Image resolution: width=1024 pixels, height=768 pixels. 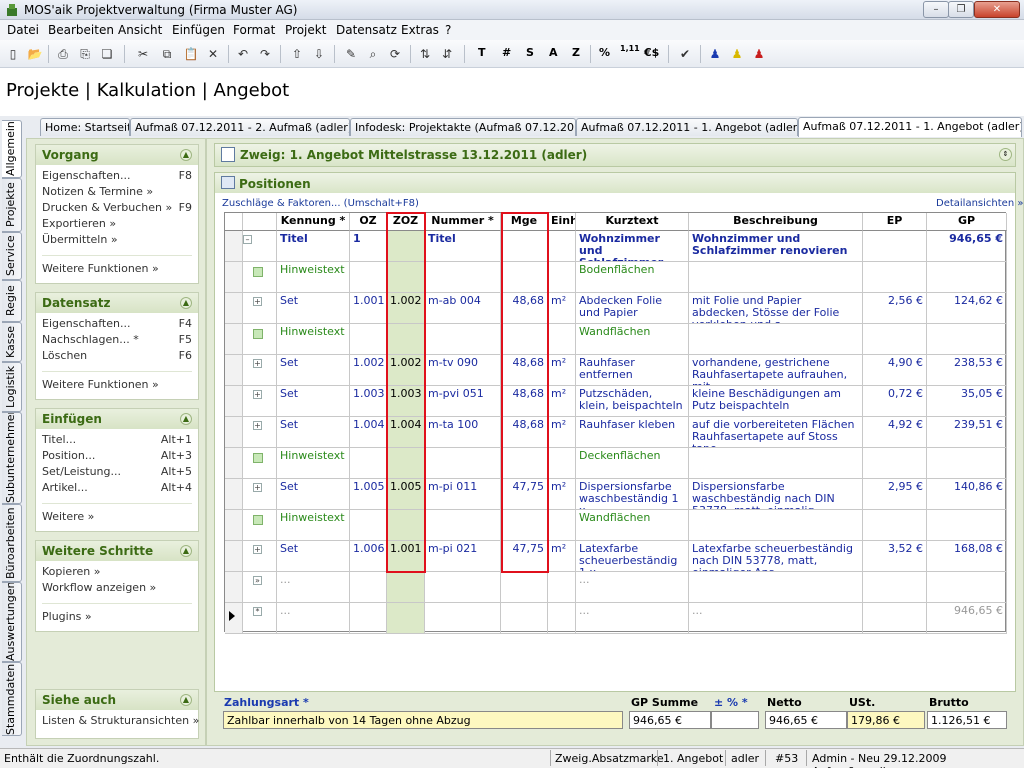 What do you see at coordinates (243, 54) in the screenshot?
I see `undo-icon: ↶` at bounding box center [243, 54].